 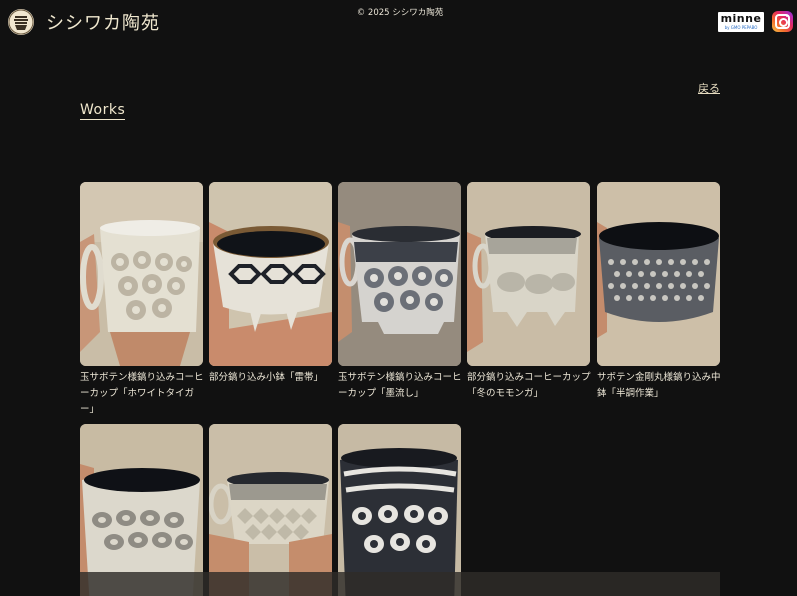 I want to click on instagram-icon, so click(x=782, y=21).